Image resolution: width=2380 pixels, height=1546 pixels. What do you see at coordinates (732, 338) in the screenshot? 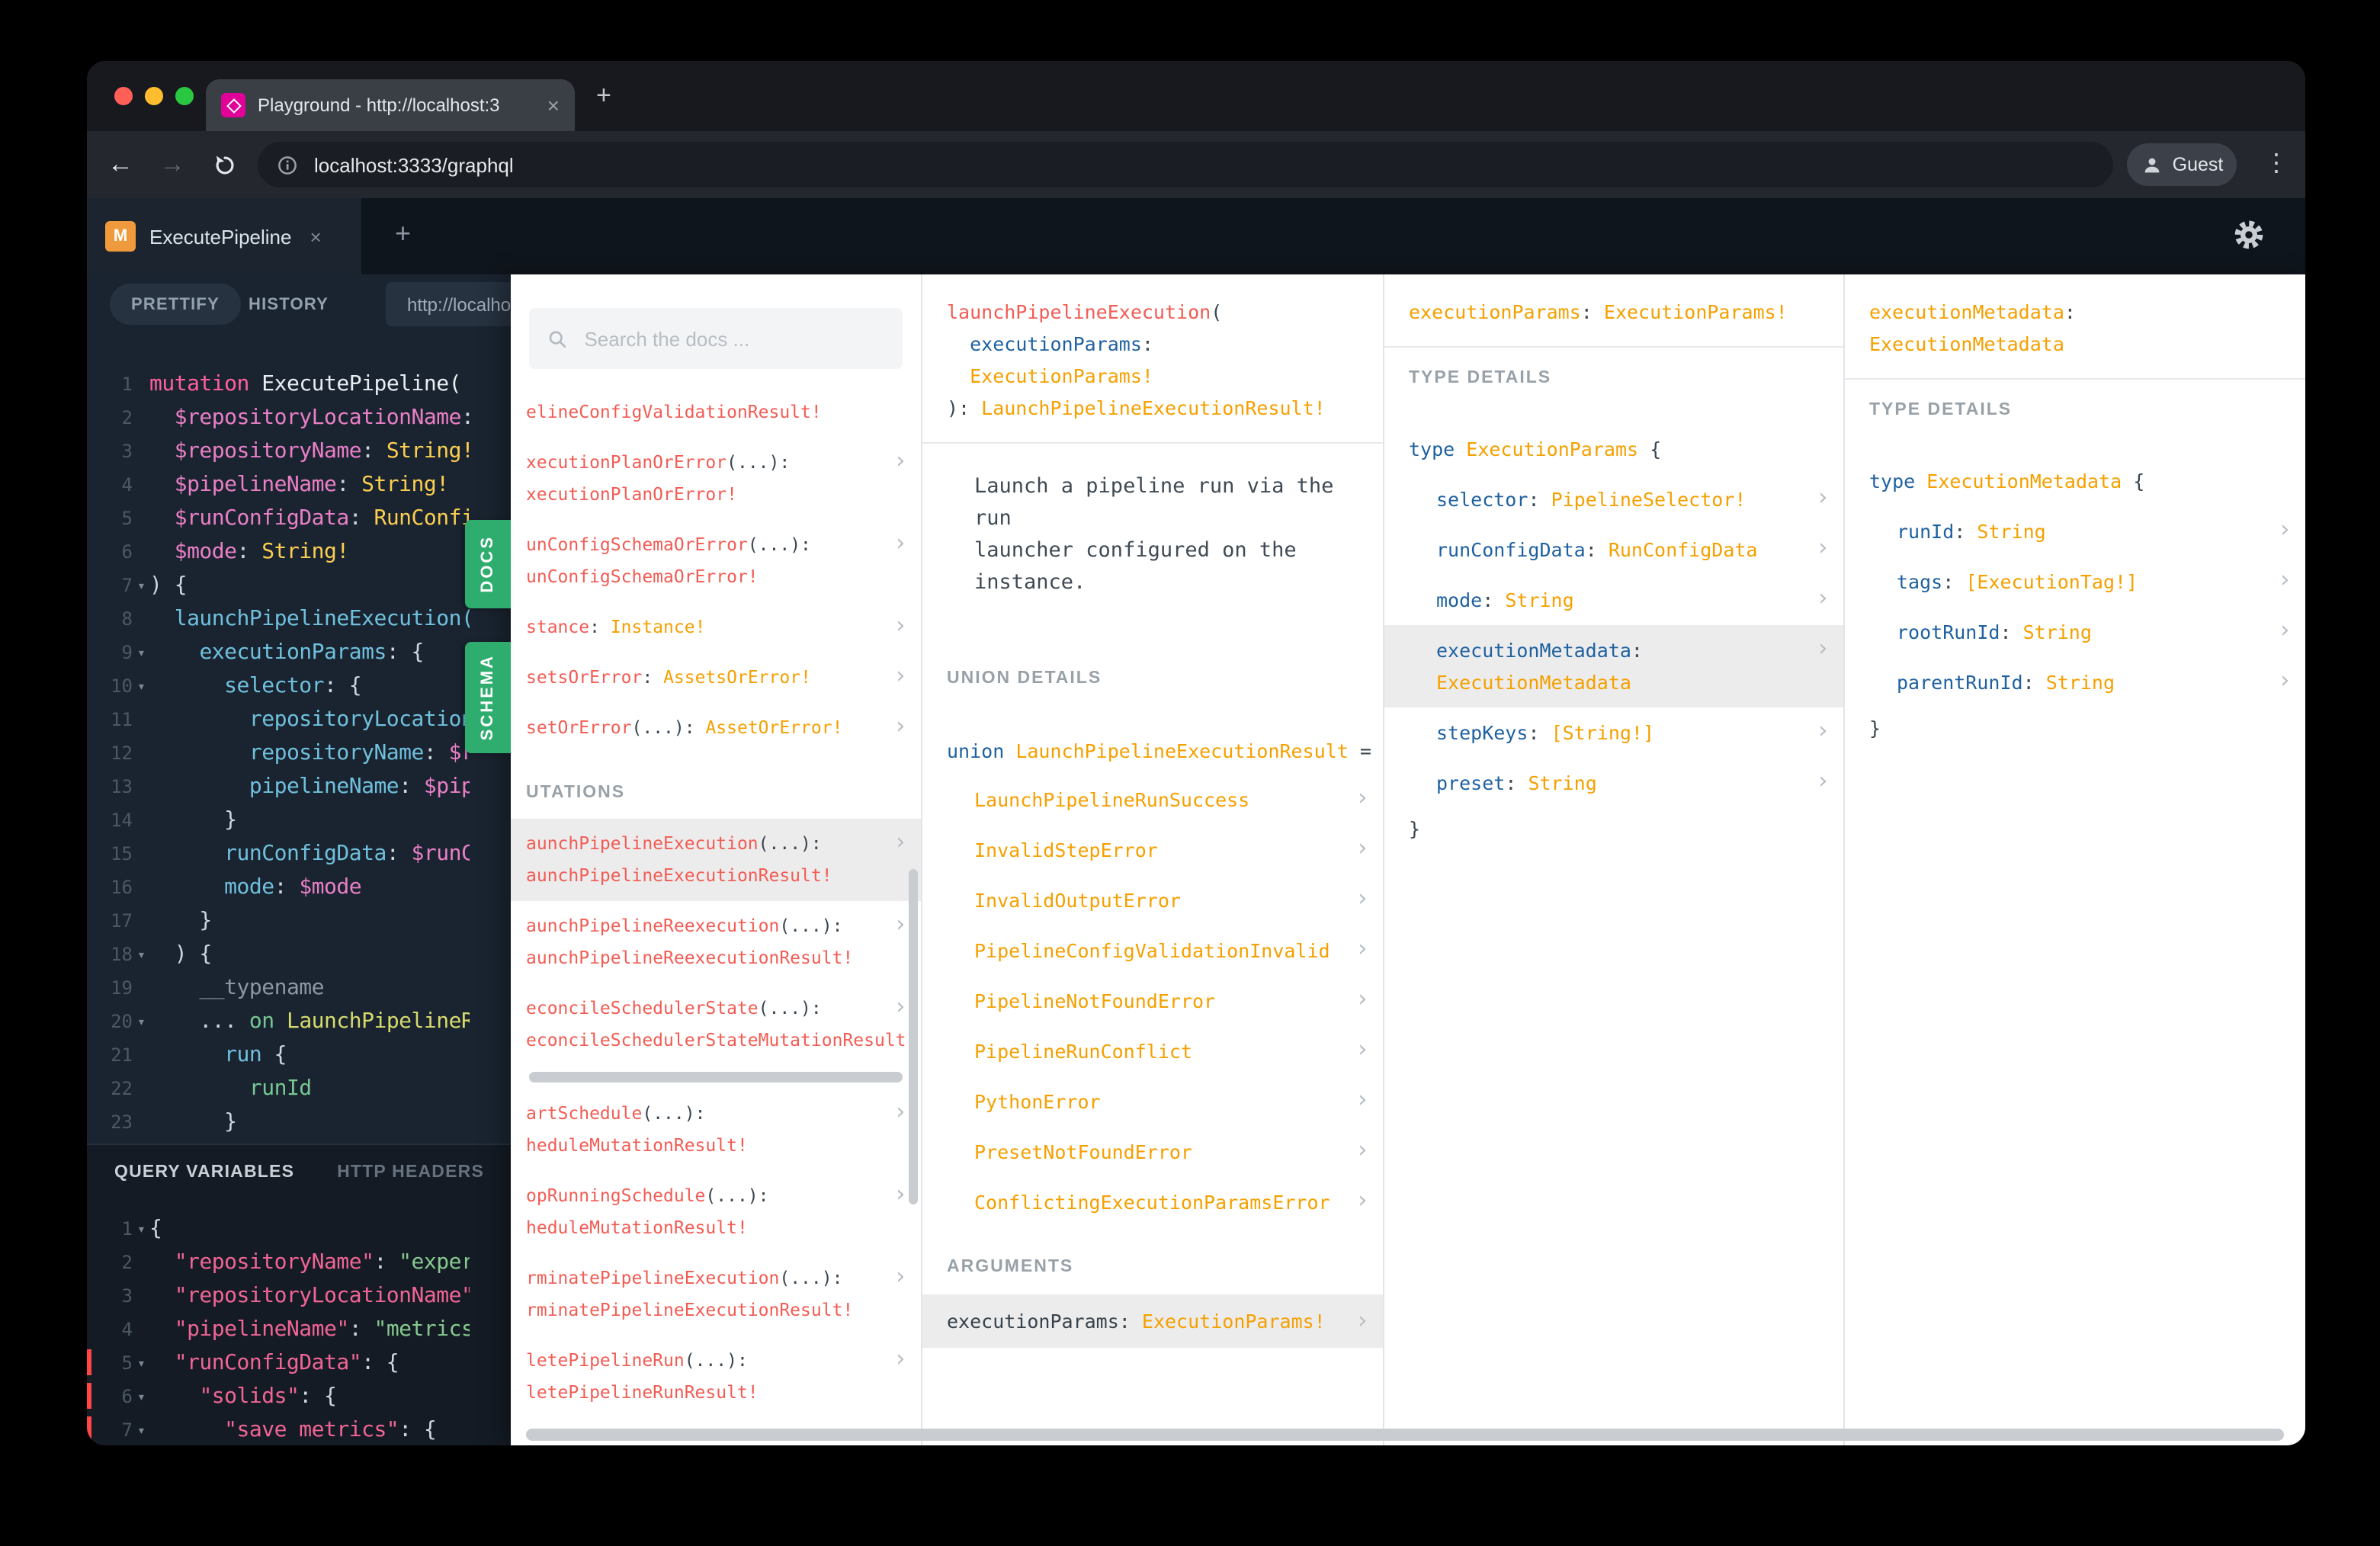
I see `docs-search-input` at bounding box center [732, 338].